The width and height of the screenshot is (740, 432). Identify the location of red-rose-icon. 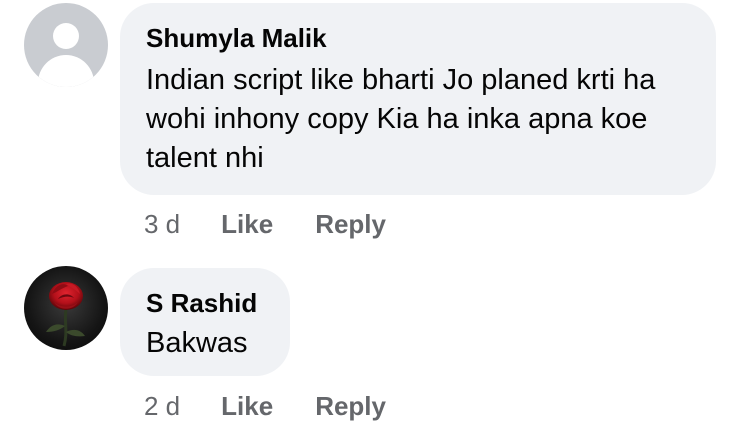
(65, 314).